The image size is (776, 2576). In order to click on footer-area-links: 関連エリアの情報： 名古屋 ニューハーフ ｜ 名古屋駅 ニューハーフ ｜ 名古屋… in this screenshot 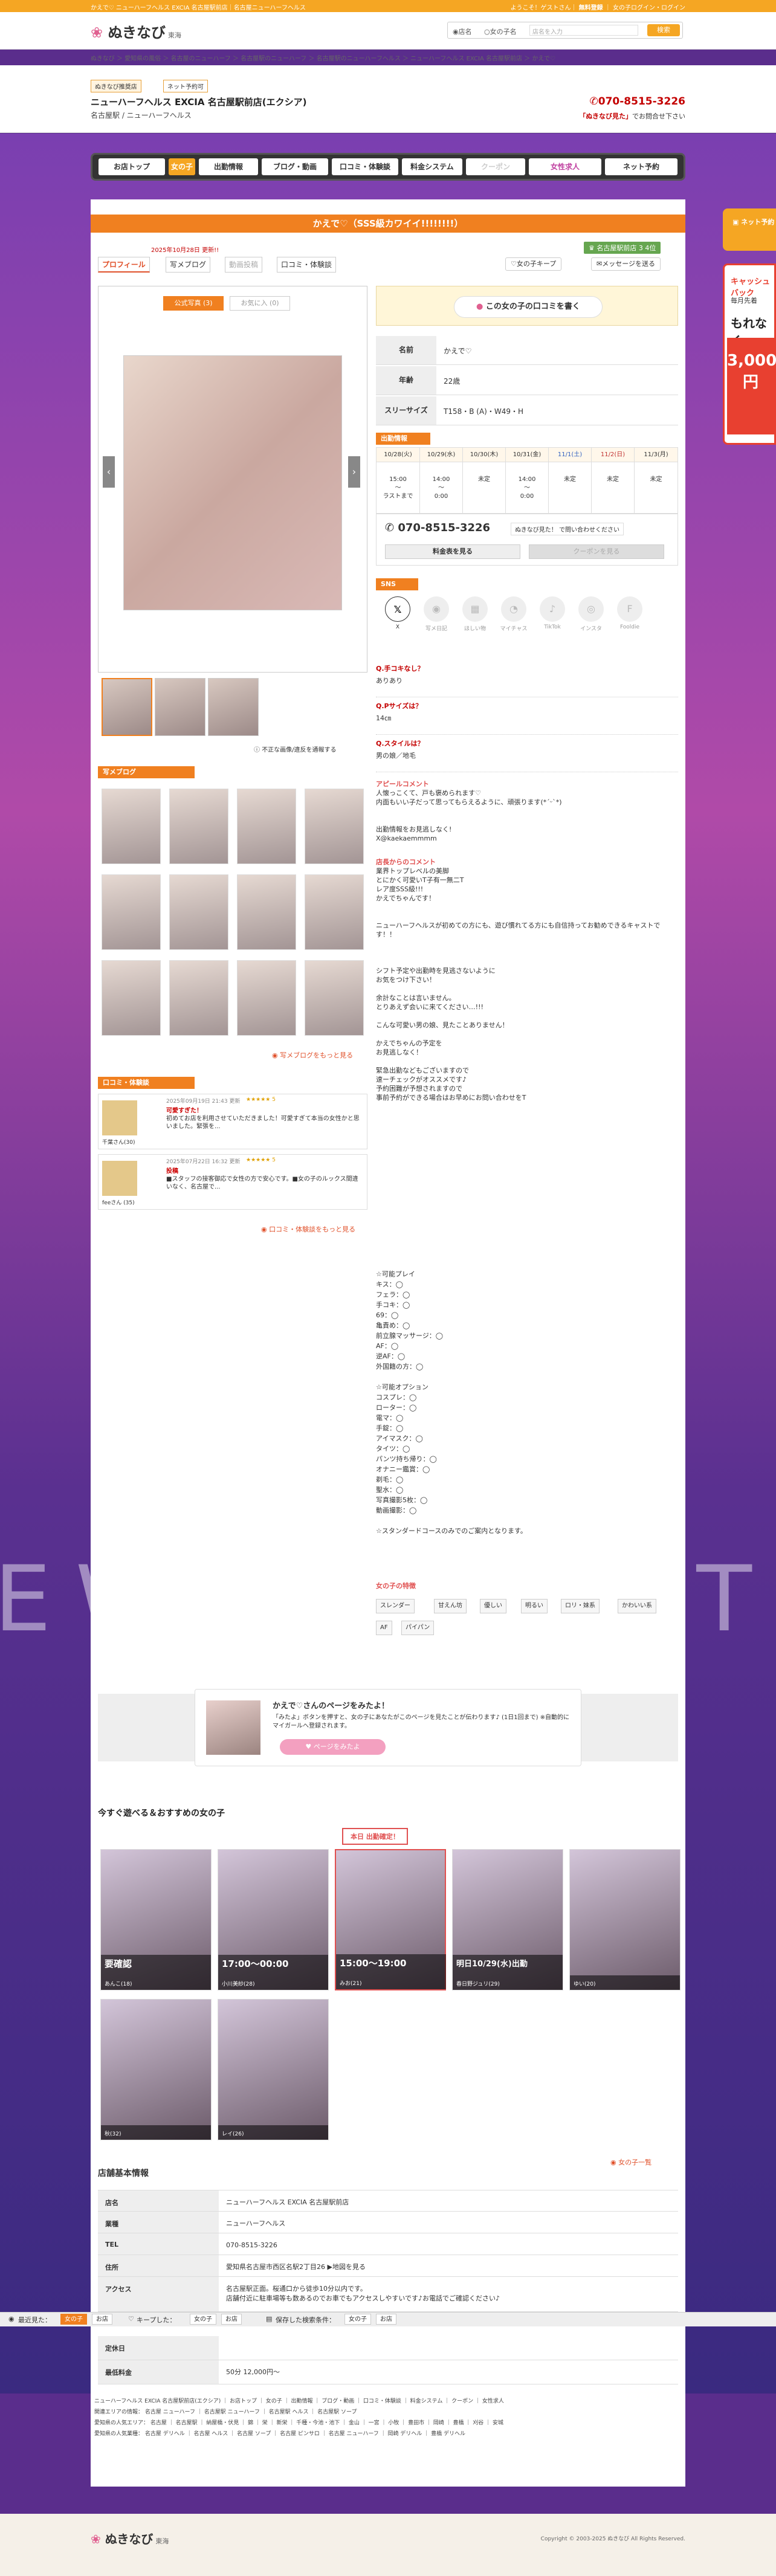, I will do `click(389, 2412)`.